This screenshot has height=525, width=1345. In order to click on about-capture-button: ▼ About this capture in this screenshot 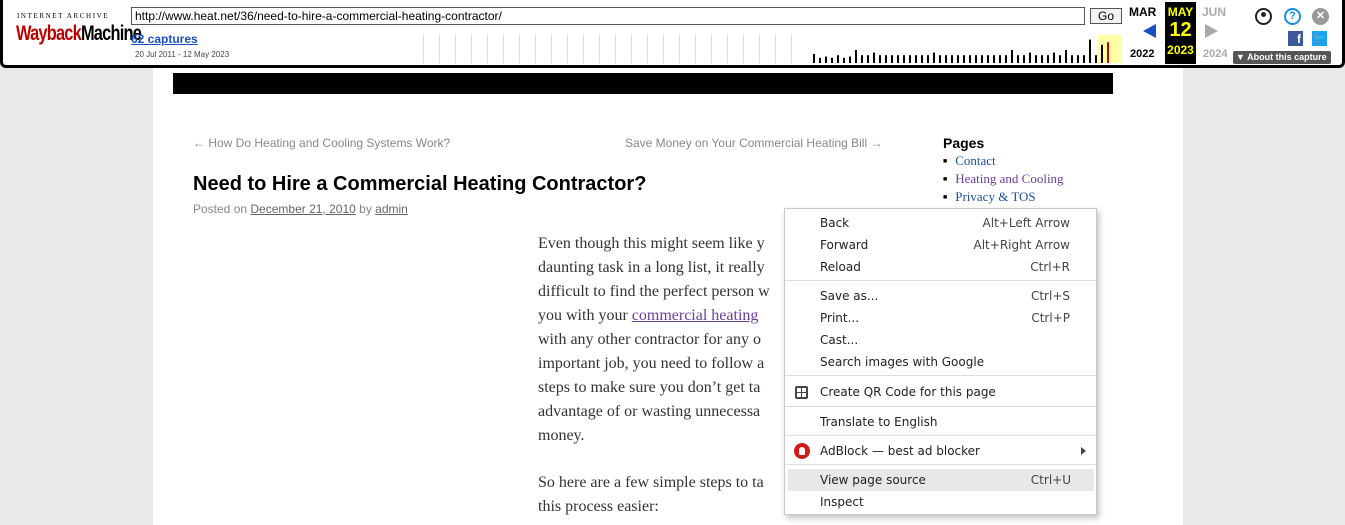, I will do `click(1282, 57)`.